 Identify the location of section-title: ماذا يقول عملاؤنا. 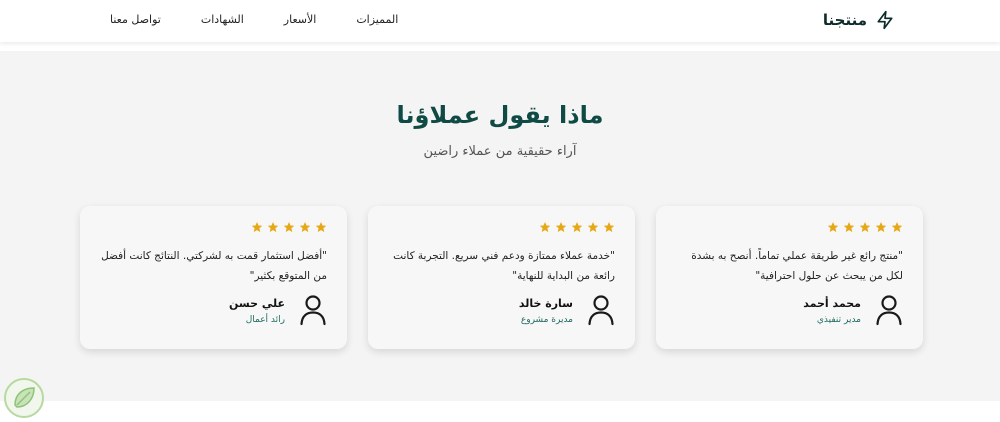
(500, 115).